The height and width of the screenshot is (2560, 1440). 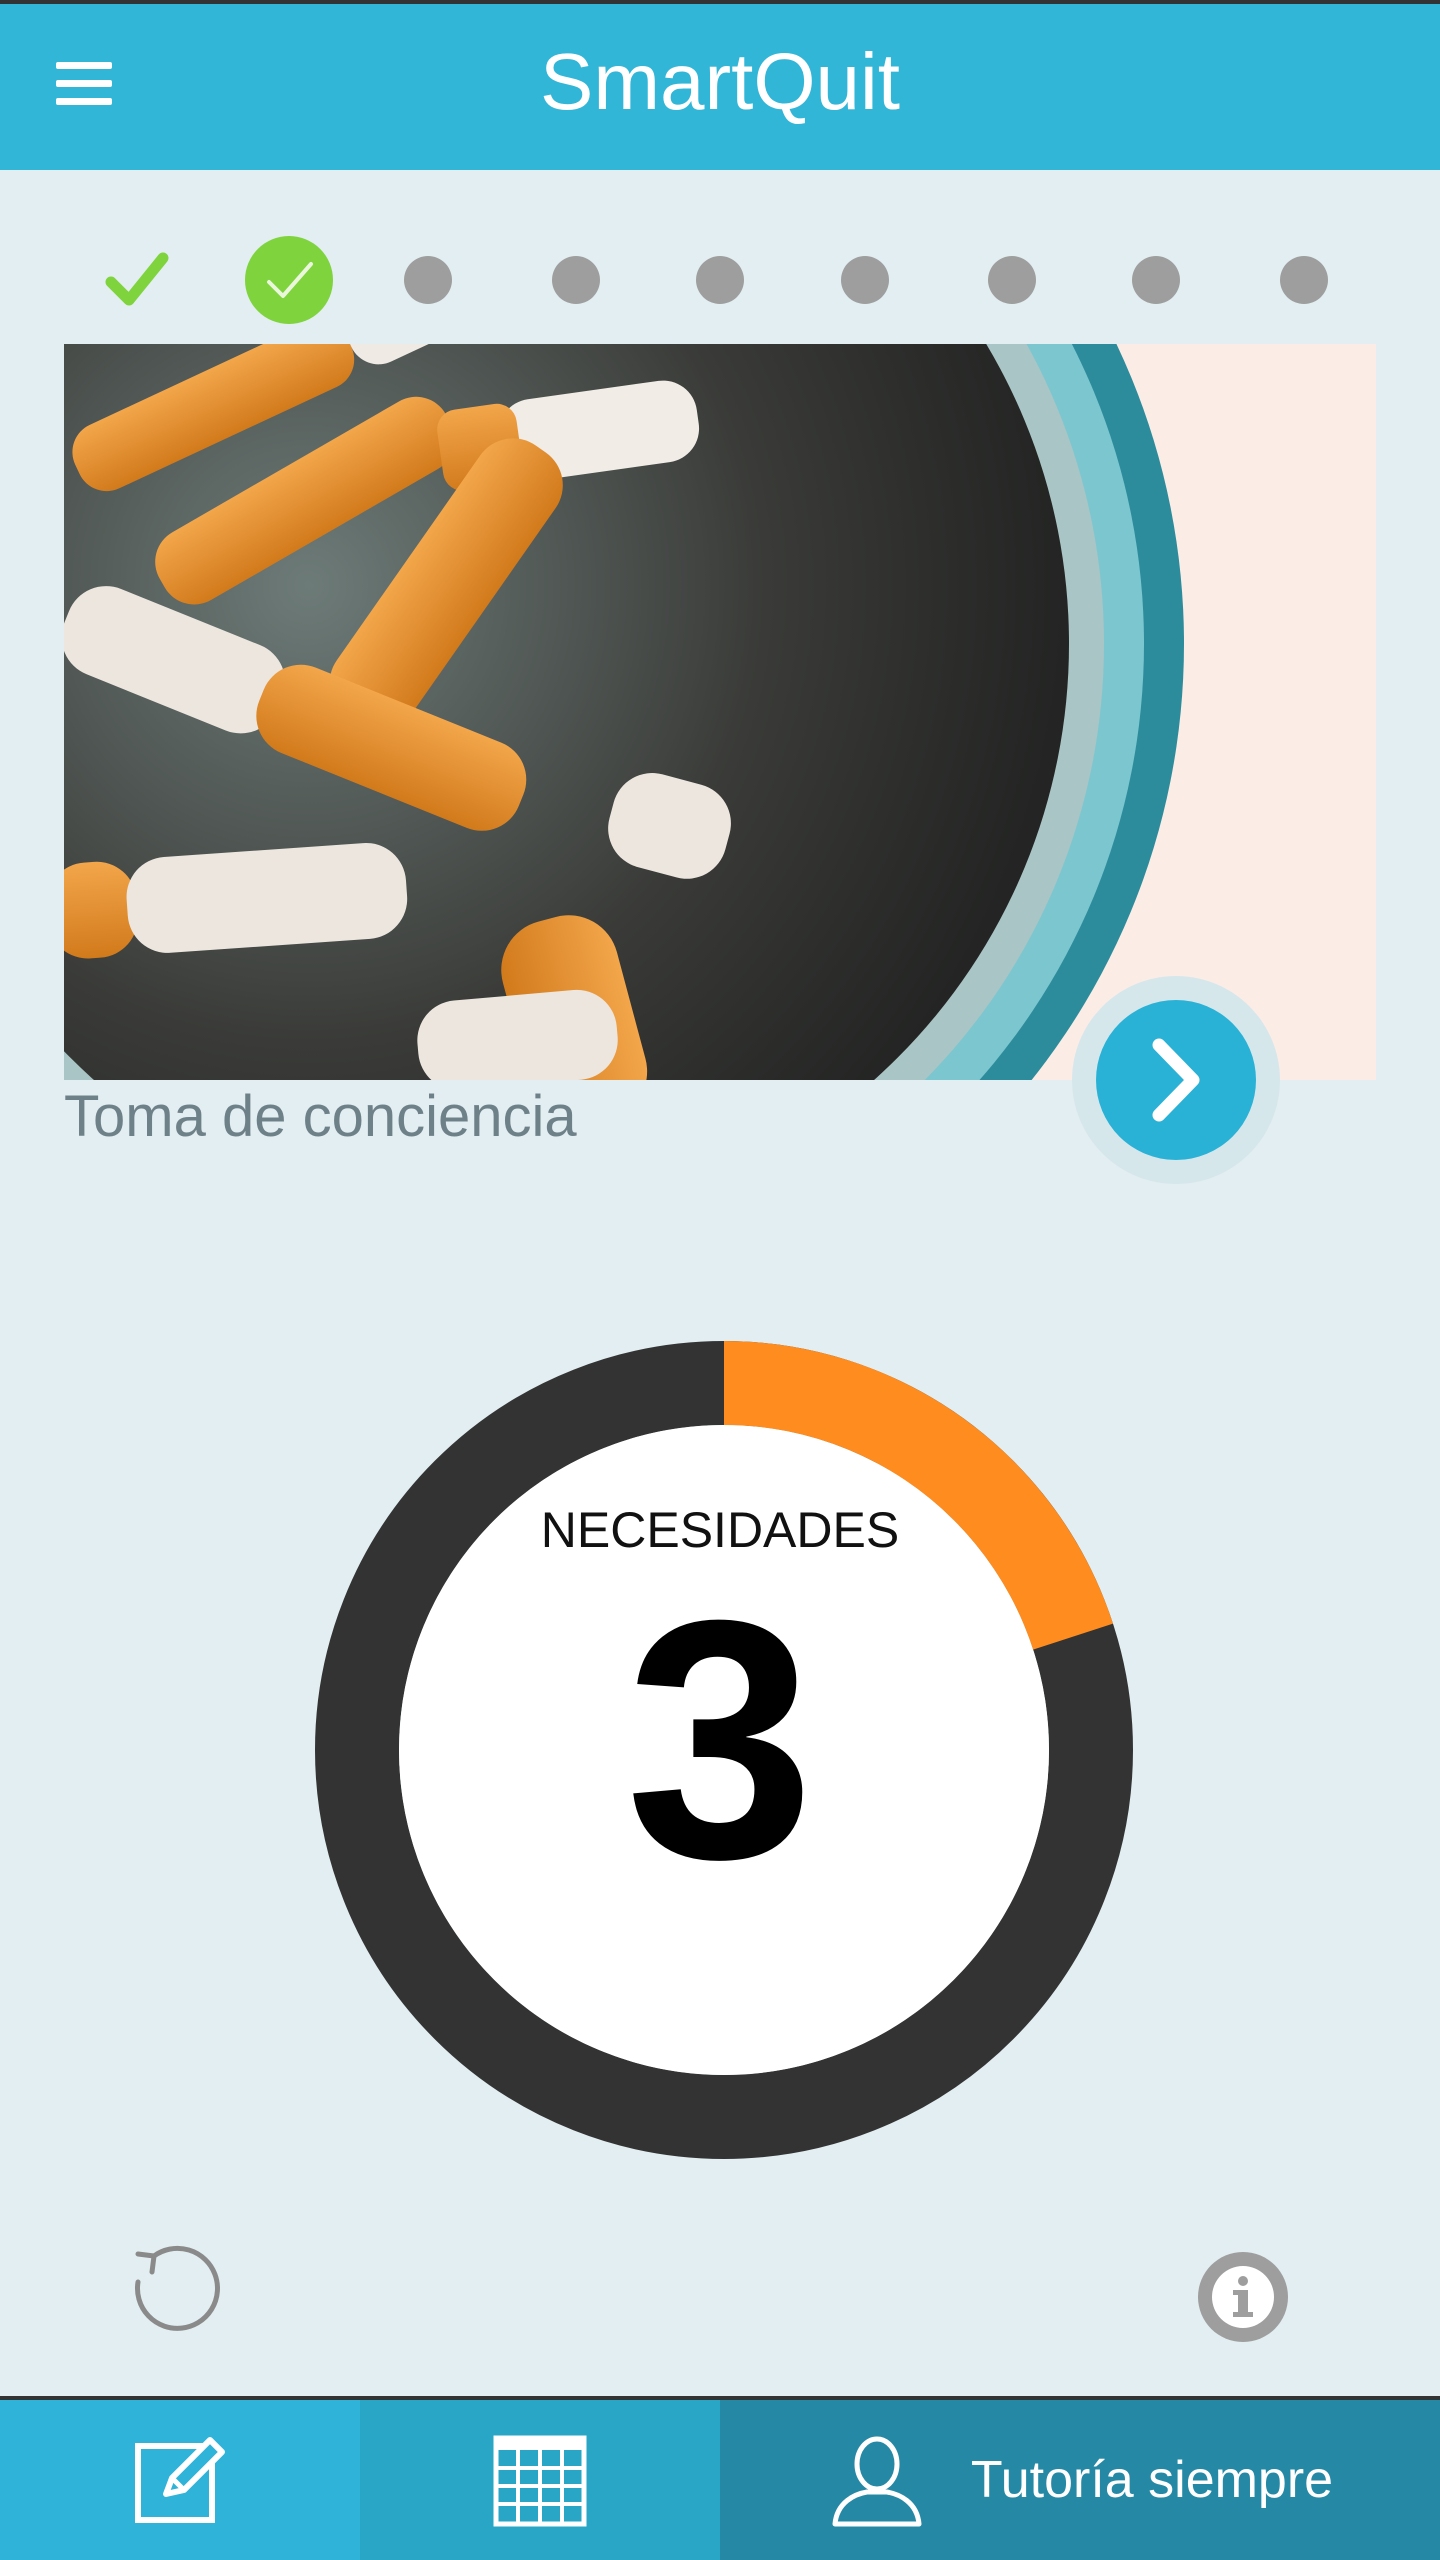 I want to click on step-1-completed, so click(x=137, y=280).